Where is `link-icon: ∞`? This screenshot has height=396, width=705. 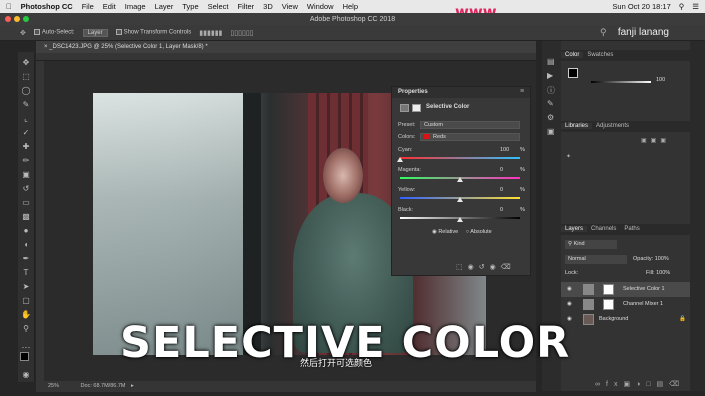
link-icon: ∞ is located at coordinates (600, 384).